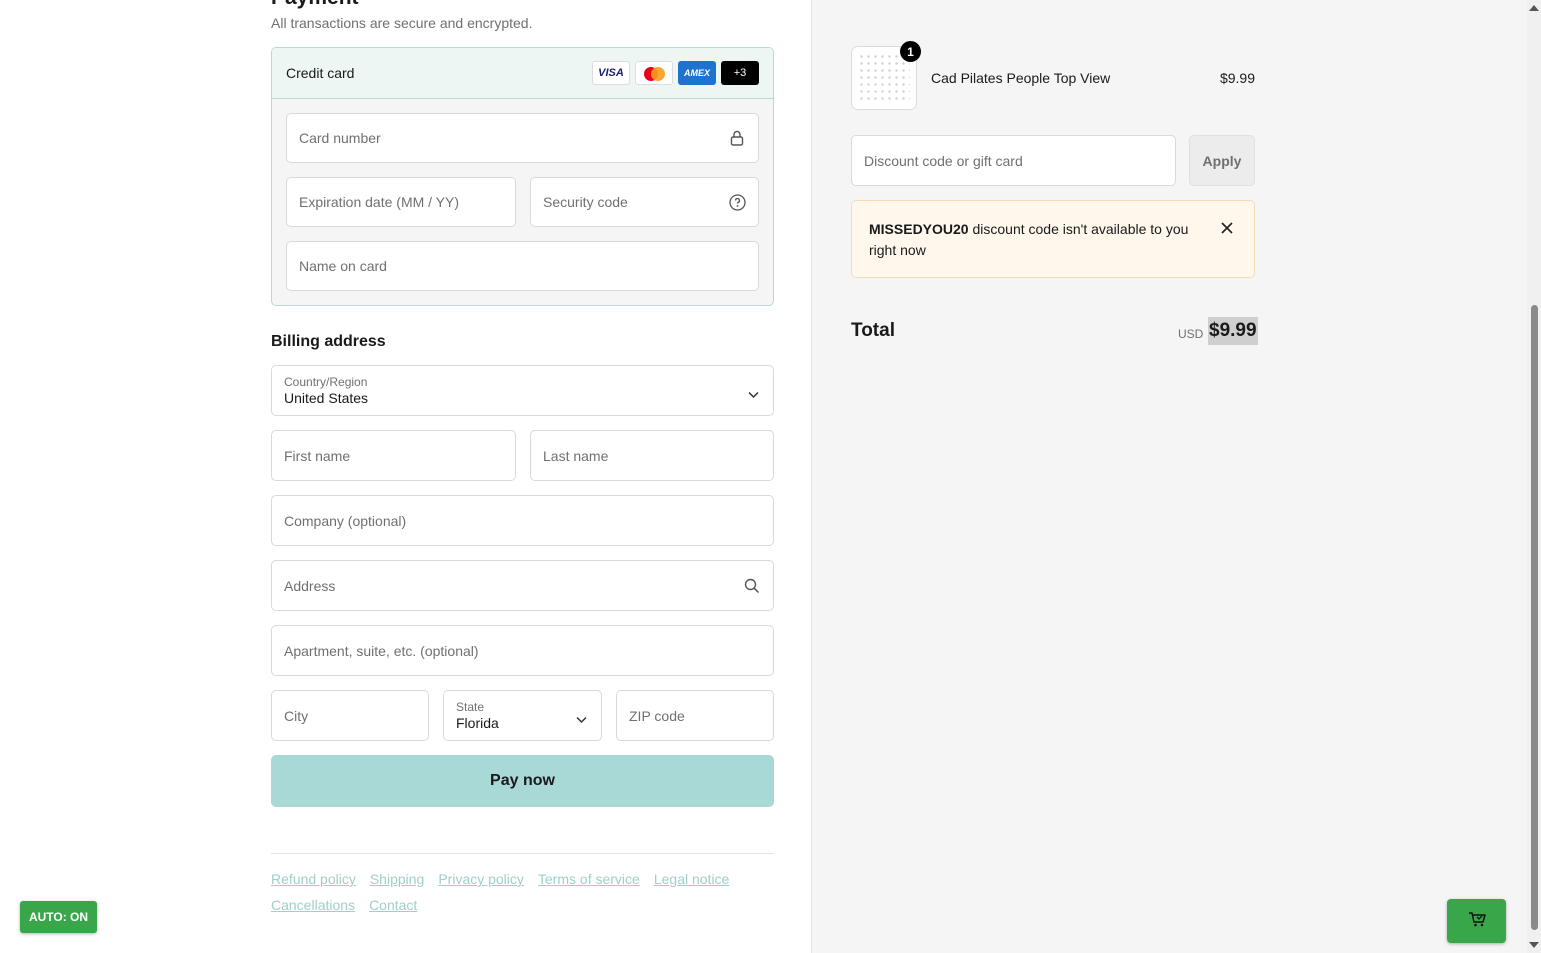 This screenshot has height=953, width=1541. I want to click on cart-button, so click(1476, 921).